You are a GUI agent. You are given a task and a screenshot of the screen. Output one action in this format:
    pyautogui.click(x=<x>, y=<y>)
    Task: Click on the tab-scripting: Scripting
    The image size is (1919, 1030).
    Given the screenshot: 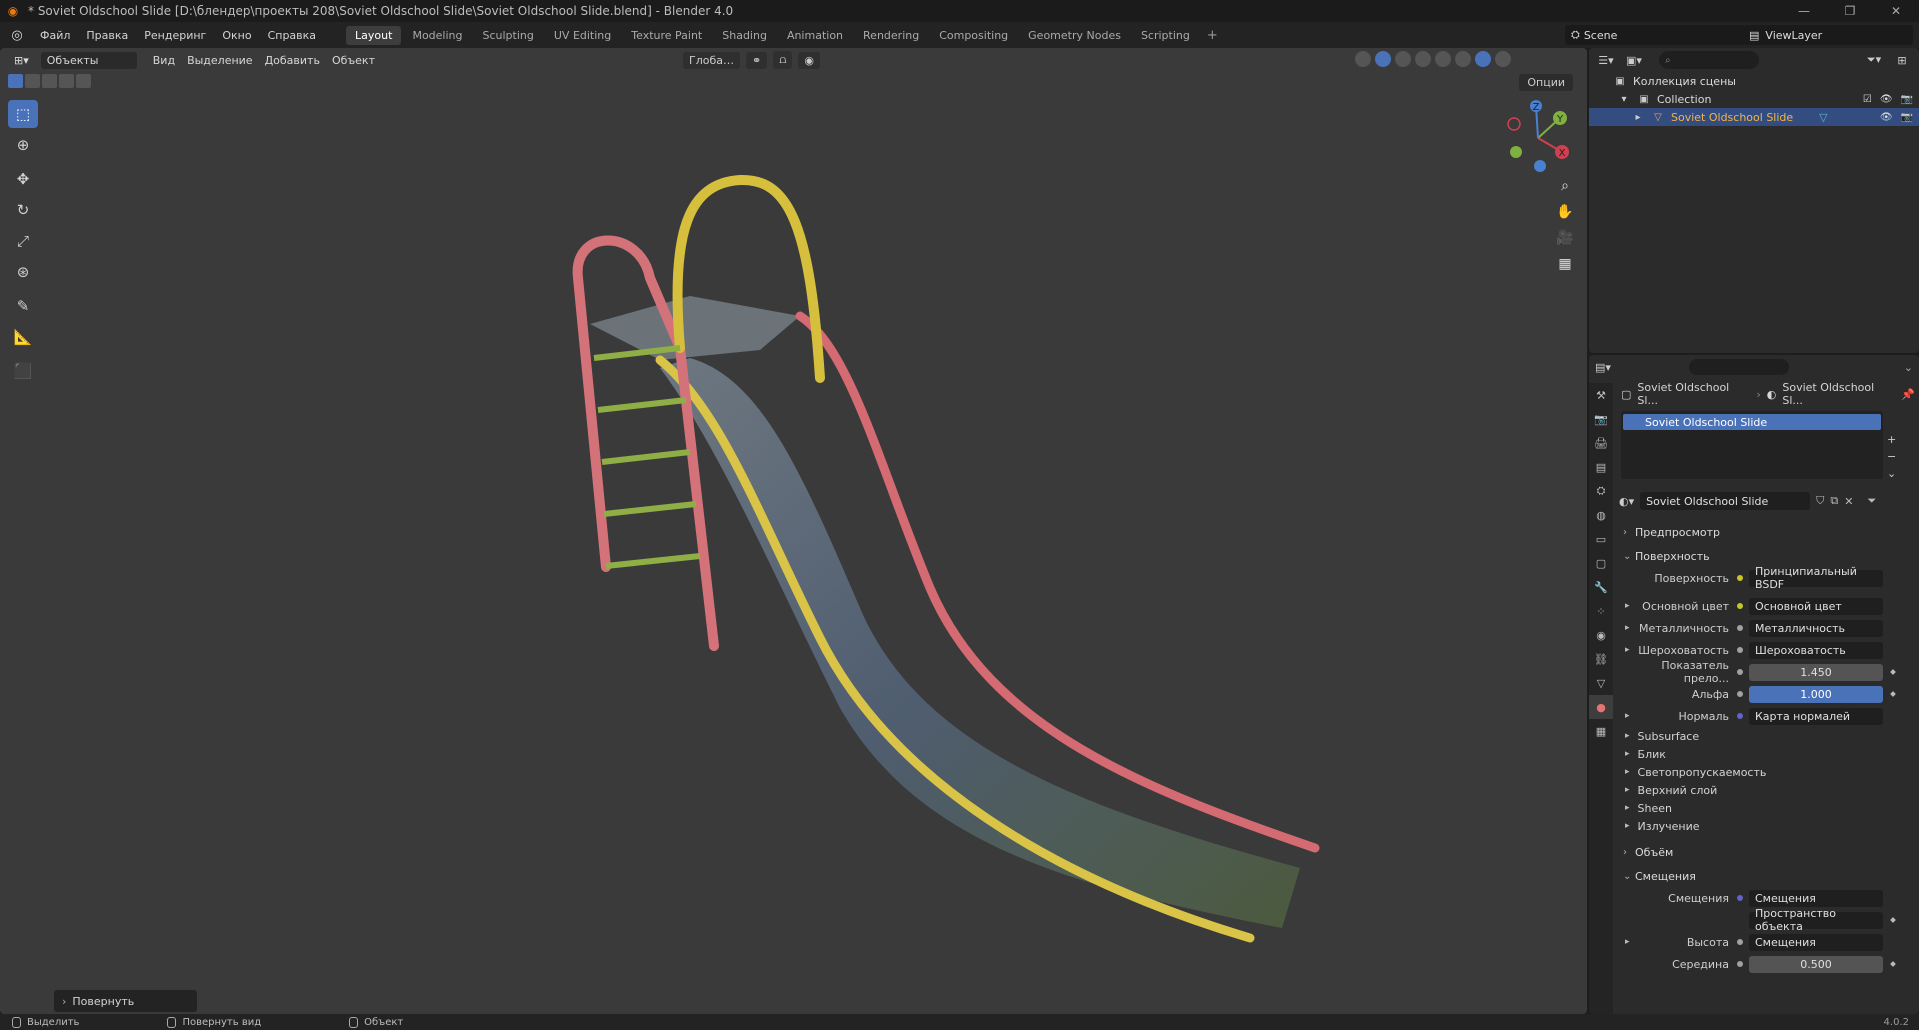 What is the action you would take?
    pyautogui.click(x=1165, y=35)
    